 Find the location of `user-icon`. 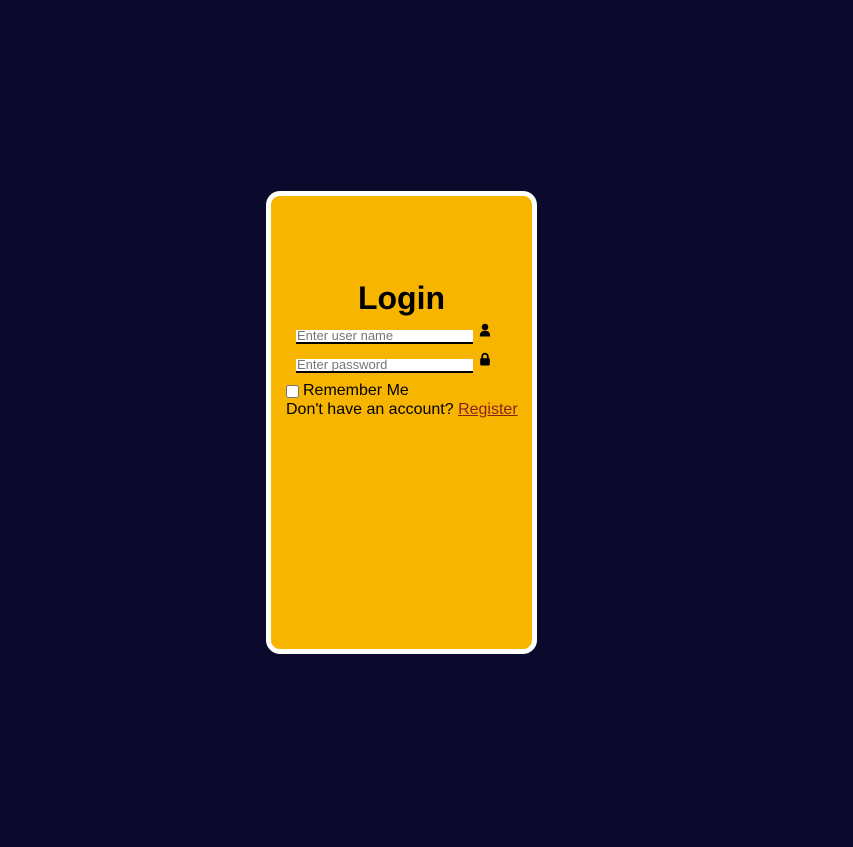

user-icon is located at coordinates (485, 330).